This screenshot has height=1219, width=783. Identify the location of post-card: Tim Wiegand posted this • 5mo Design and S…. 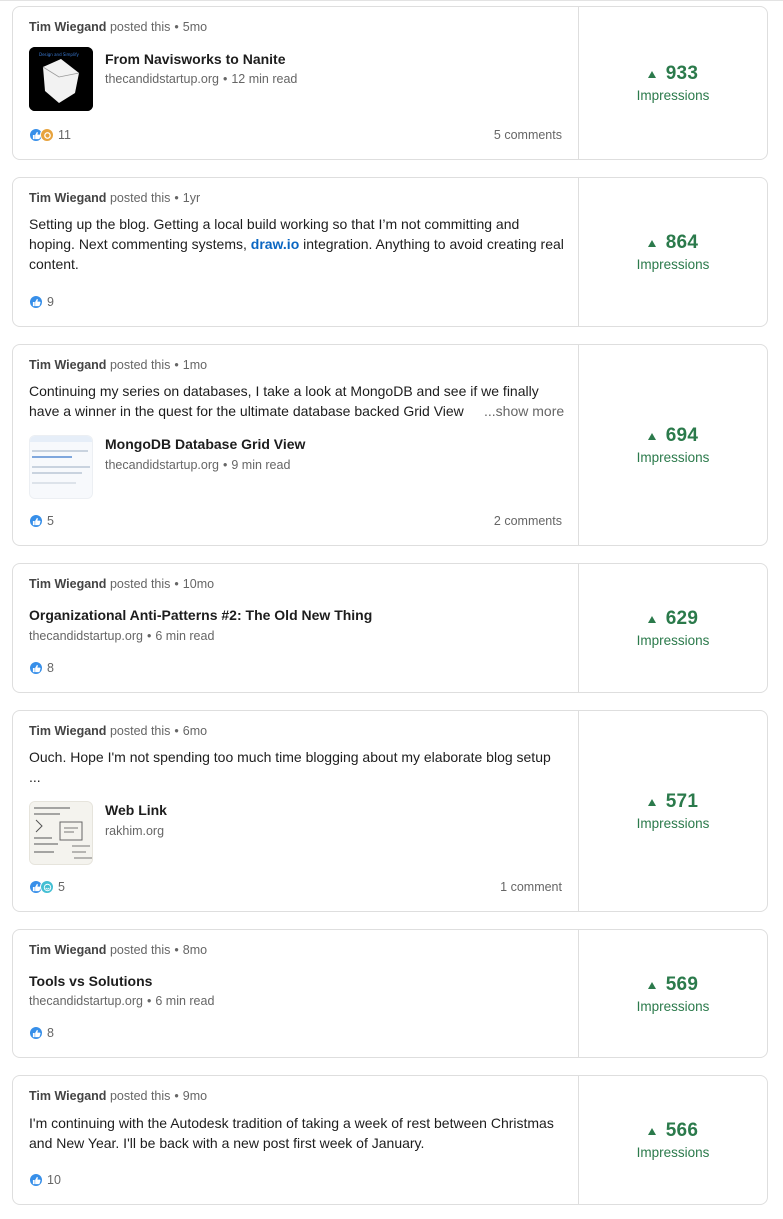
(390, 83).